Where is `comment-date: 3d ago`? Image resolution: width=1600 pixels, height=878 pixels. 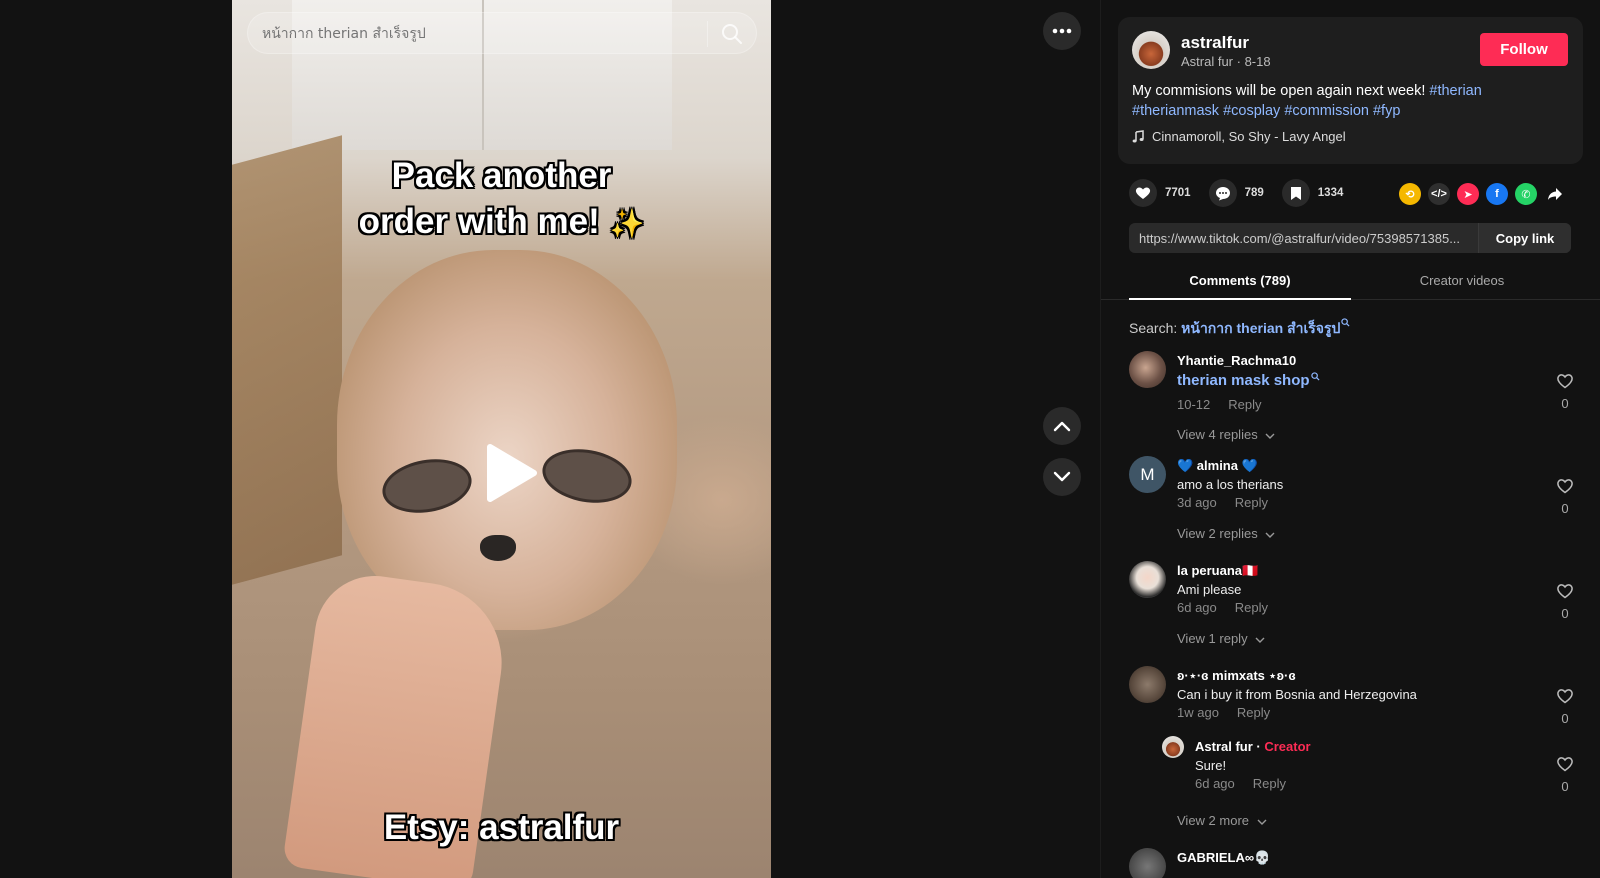
comment-date: 3d ago is located at coordinates (1197, 502).